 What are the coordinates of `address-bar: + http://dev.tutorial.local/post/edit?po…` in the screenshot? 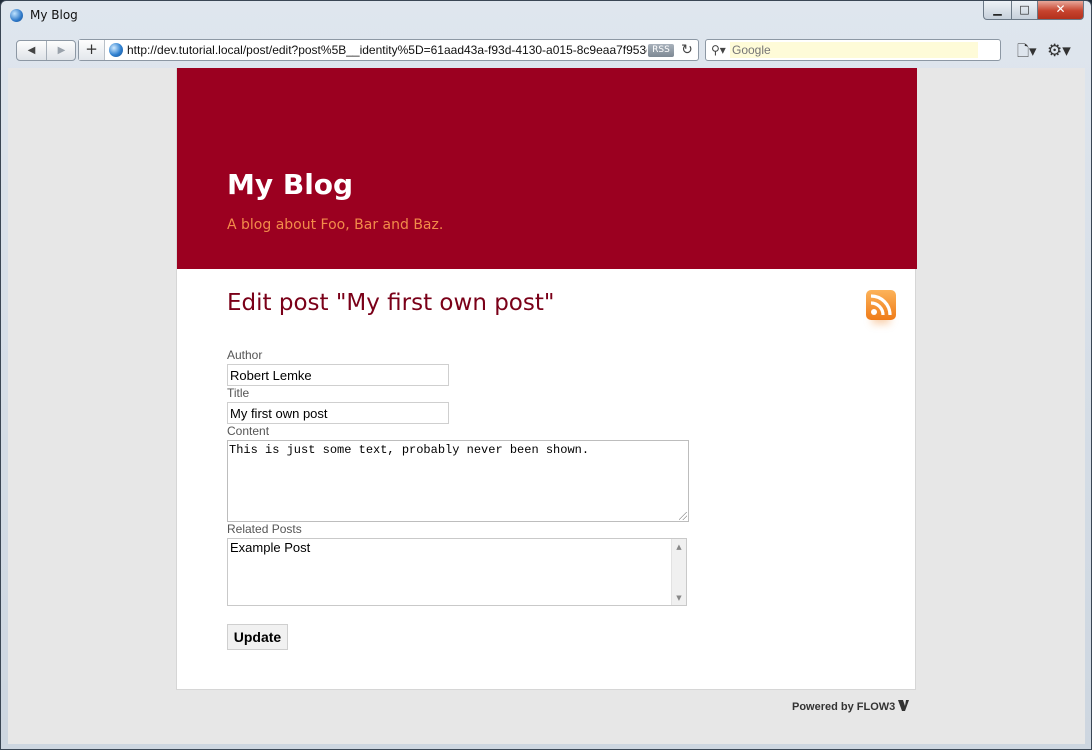 It's located at (388, 50).